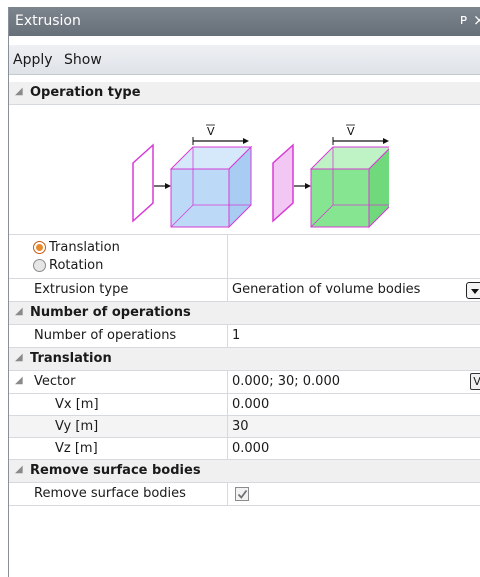  Describe the element at coordinates (83, 60) in the screenshot. I see `show-button: Show` at that location.